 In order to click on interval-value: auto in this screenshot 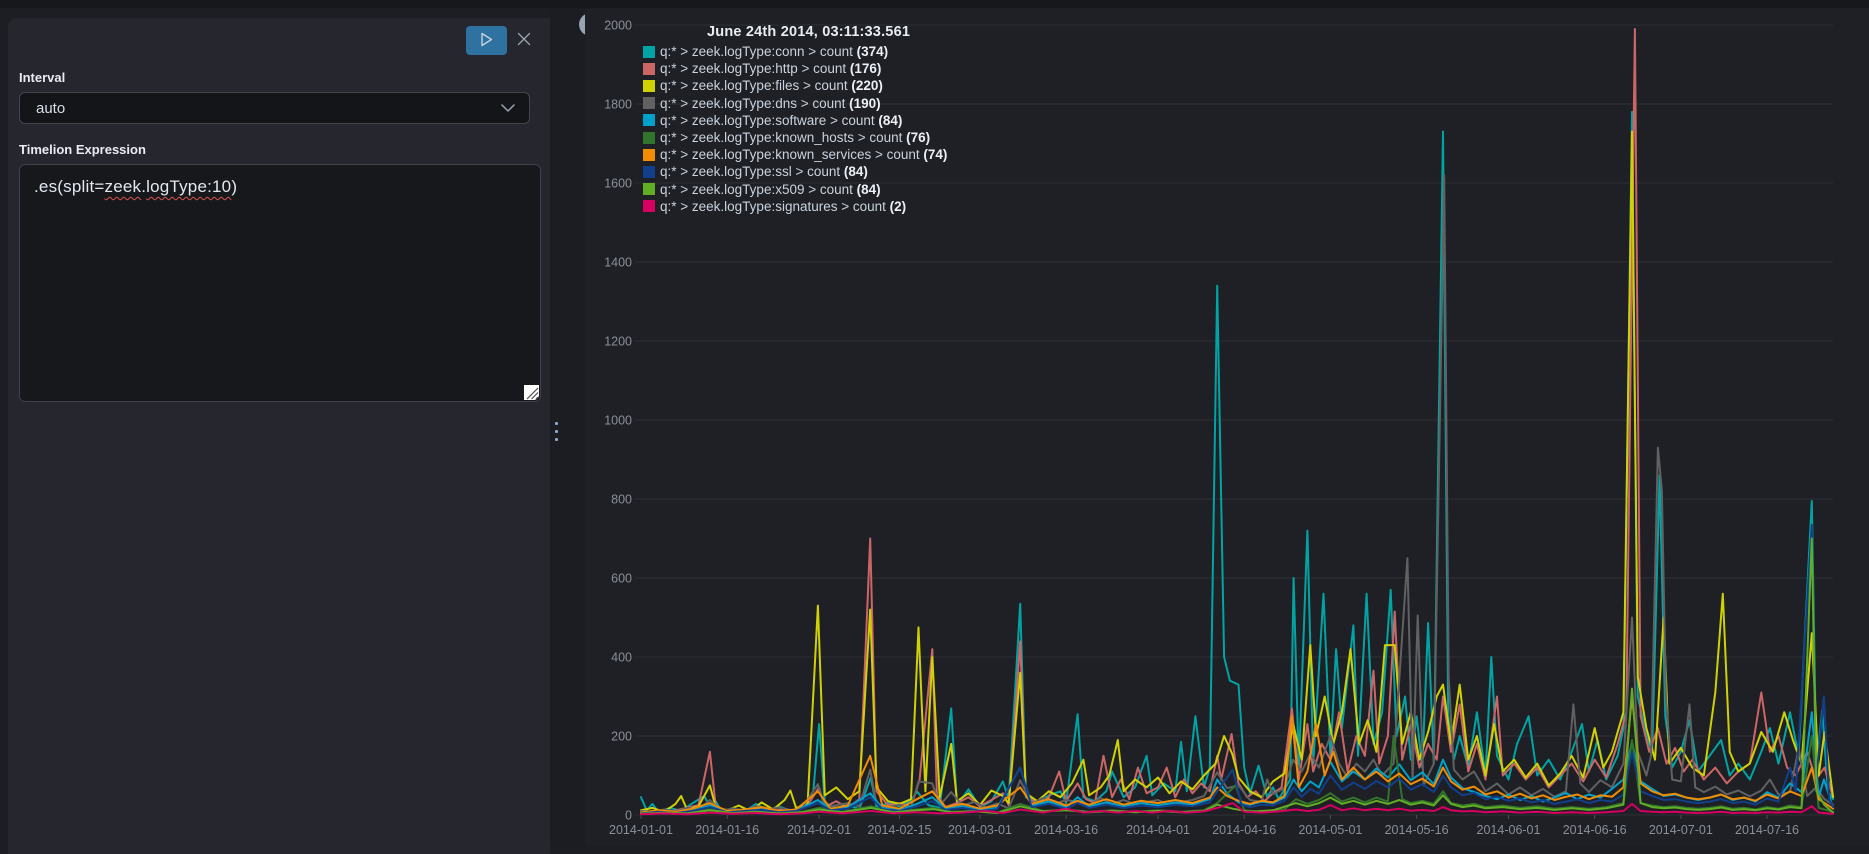, I will do `click(51, 108)`.